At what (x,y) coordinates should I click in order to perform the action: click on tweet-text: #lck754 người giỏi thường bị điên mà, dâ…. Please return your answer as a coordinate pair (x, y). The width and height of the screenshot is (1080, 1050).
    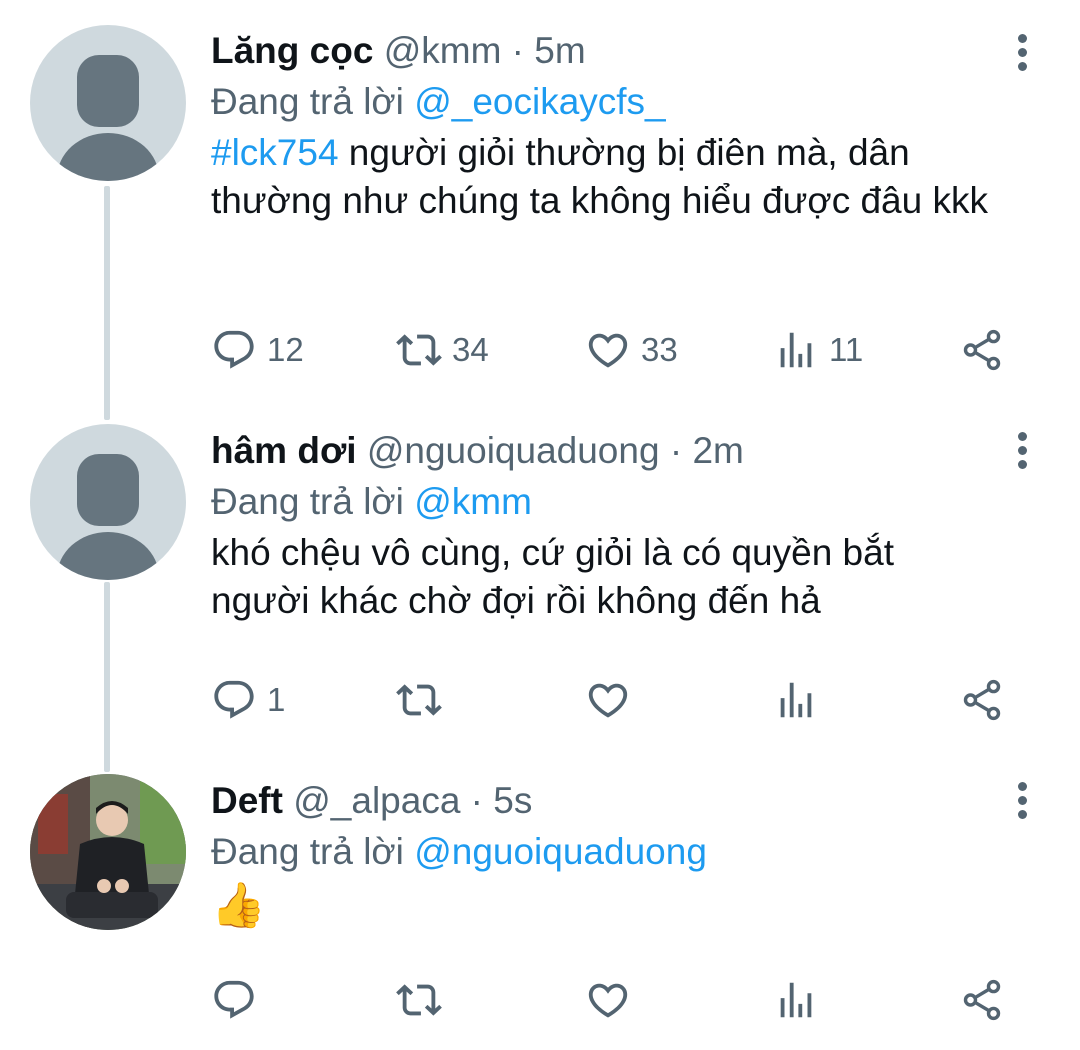
    Looking at the image, I should click on (616, 177).